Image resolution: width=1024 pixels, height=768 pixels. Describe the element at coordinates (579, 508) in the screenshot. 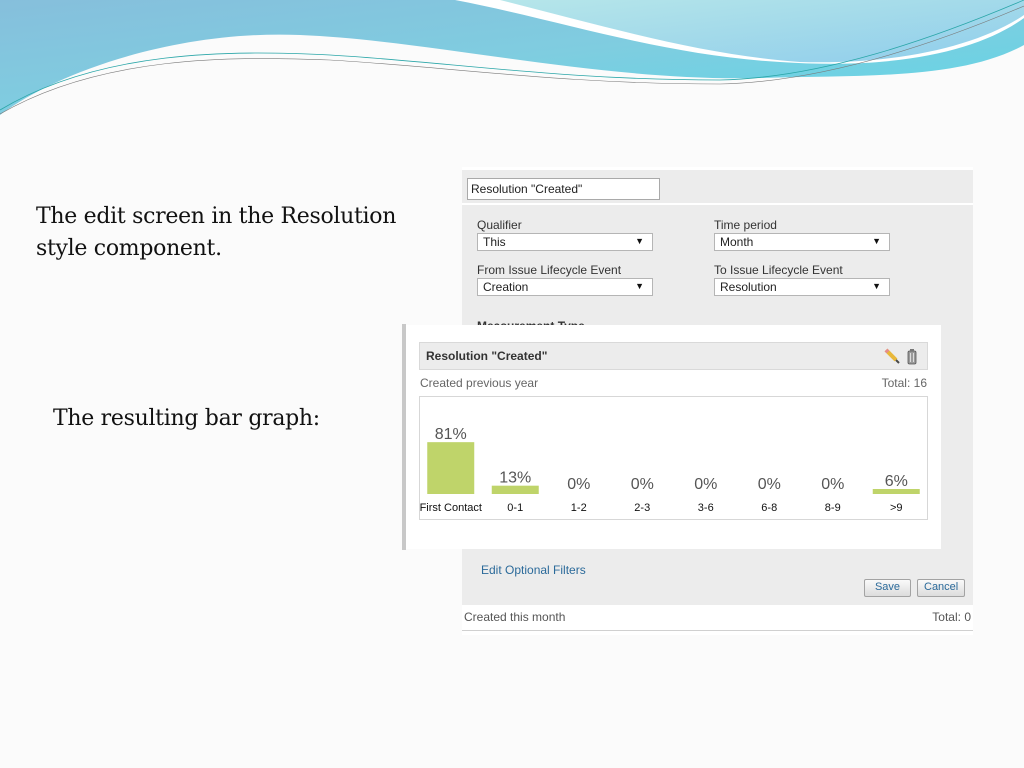

I see `category-label: 1-2` at that location.